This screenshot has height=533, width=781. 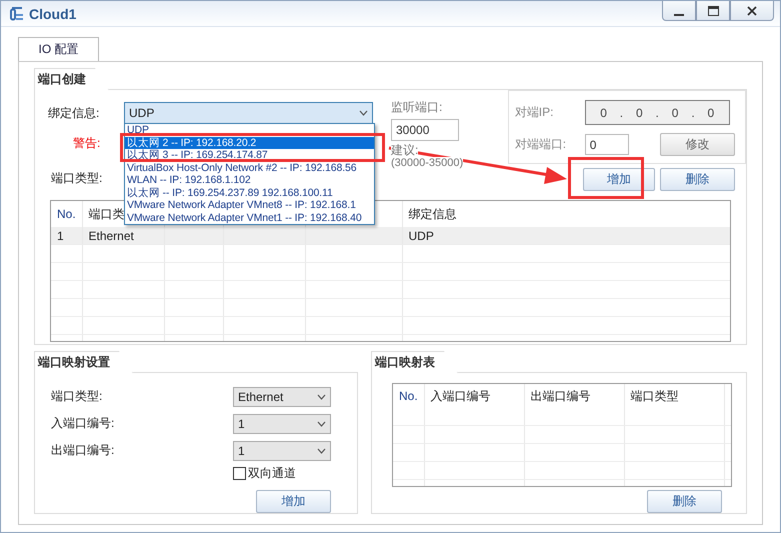 I want to click on maximize-button, so click(x=713, y=11).